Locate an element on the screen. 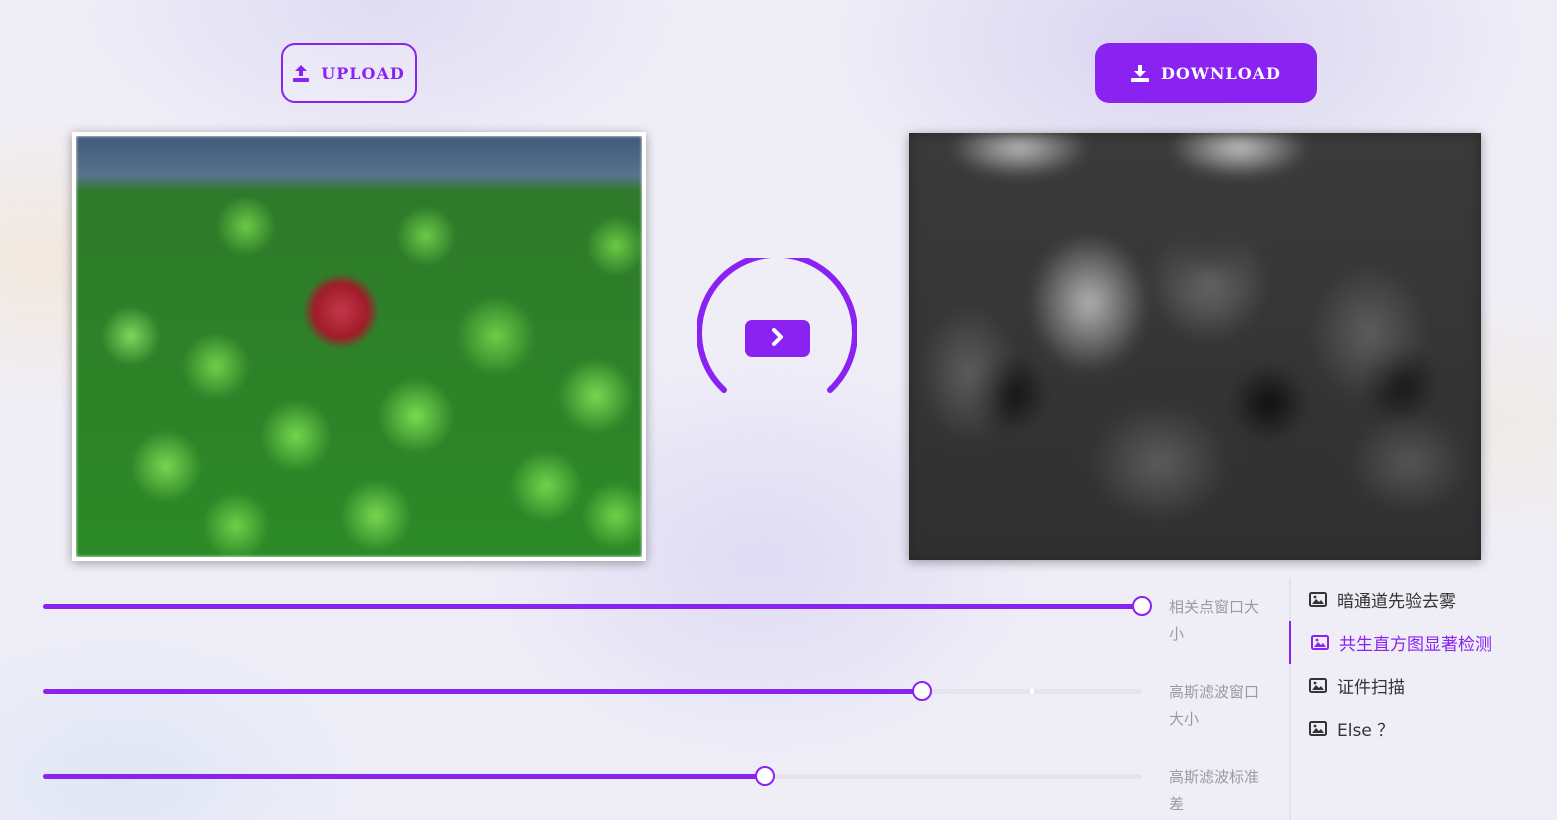 The width and height of the screenshot is (1557, 820). menu-item-else: Else ？ is located at coordinates (1414, 728).